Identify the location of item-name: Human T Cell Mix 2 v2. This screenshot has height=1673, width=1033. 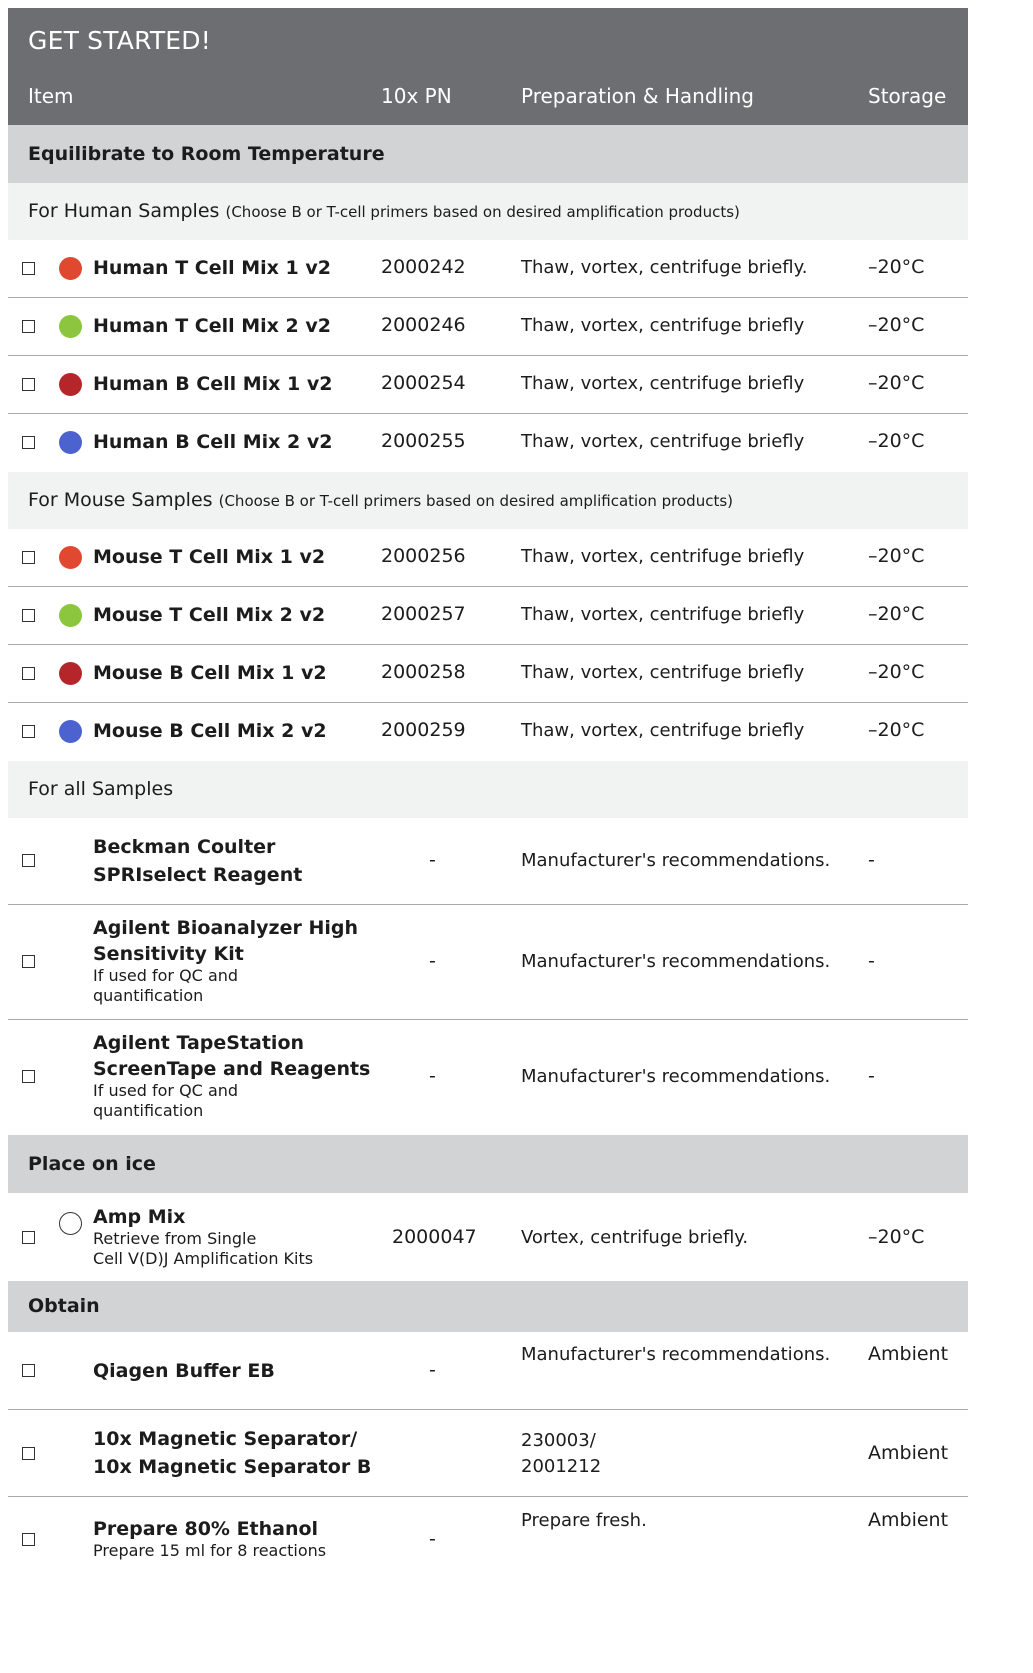
(212, 326).